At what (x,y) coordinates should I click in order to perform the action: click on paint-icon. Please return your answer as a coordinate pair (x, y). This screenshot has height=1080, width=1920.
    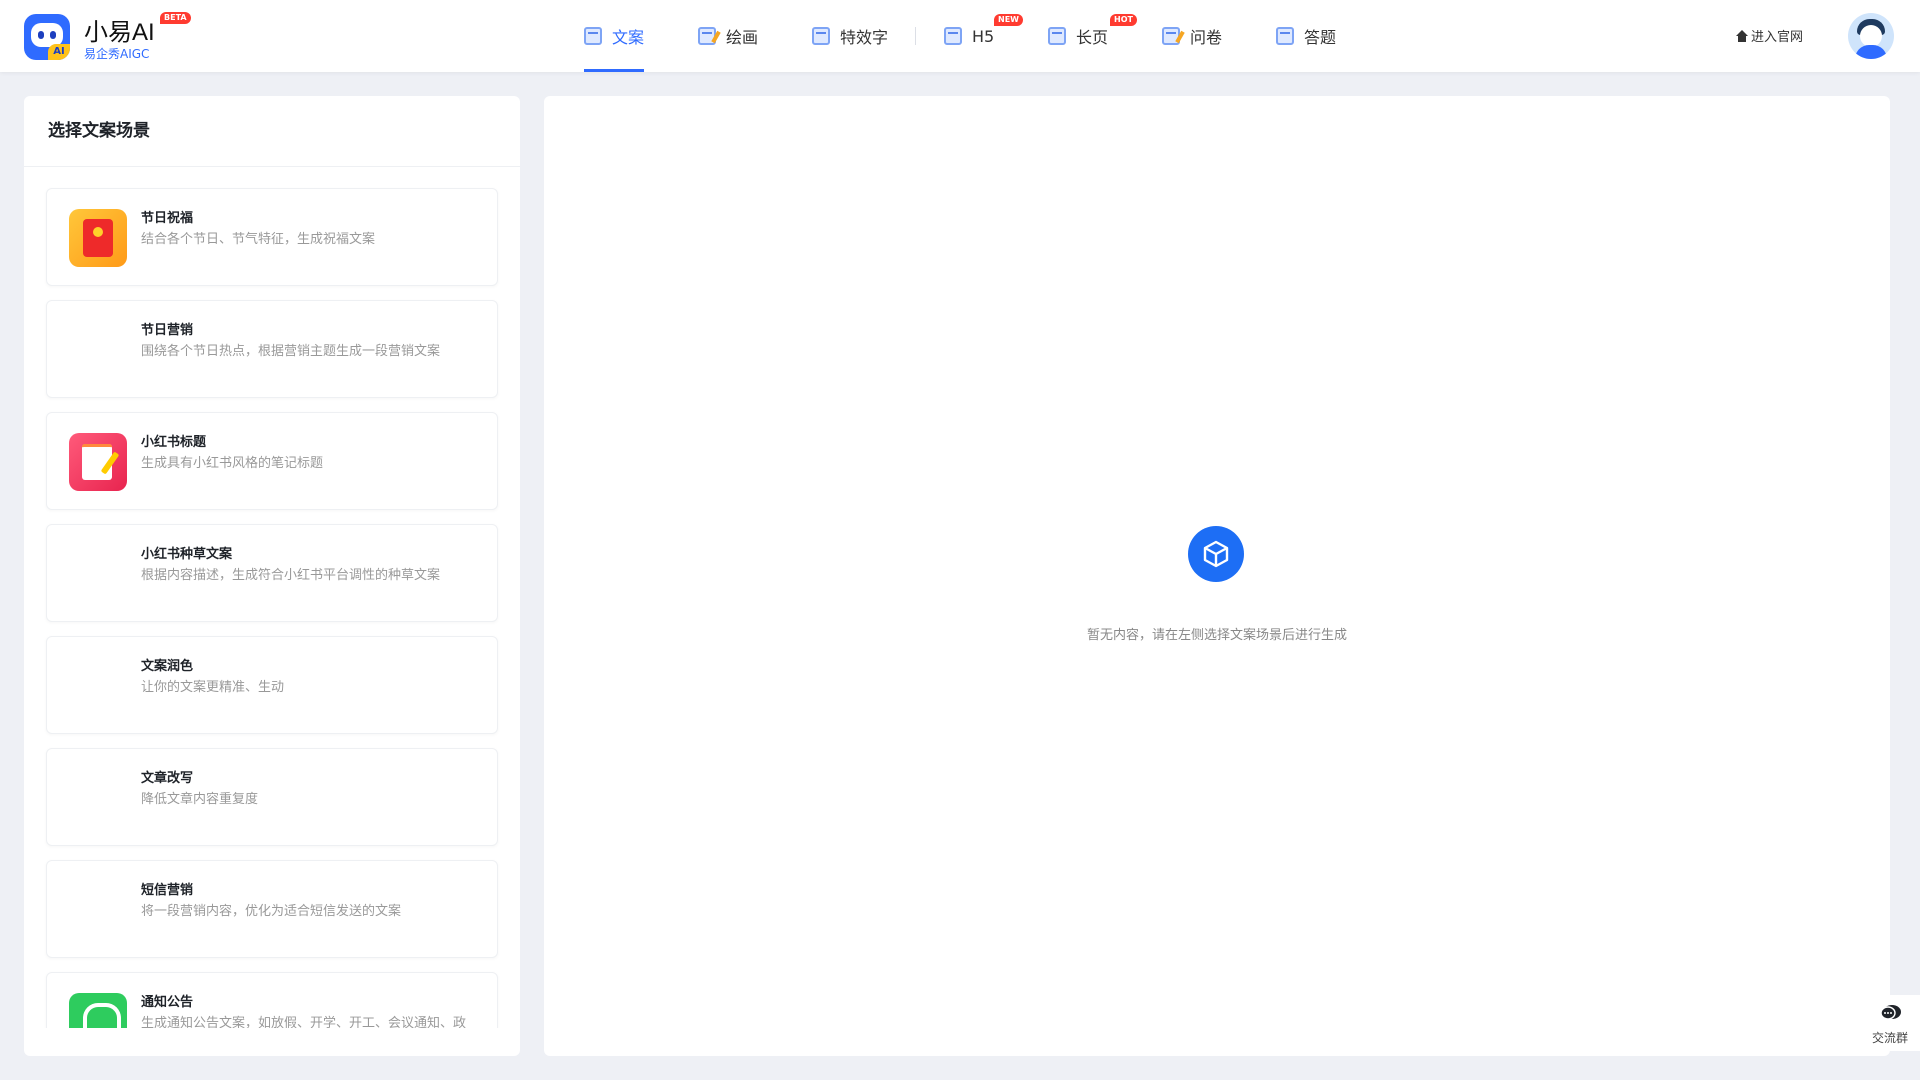
    Looking at the image, I should click on (707, 36).